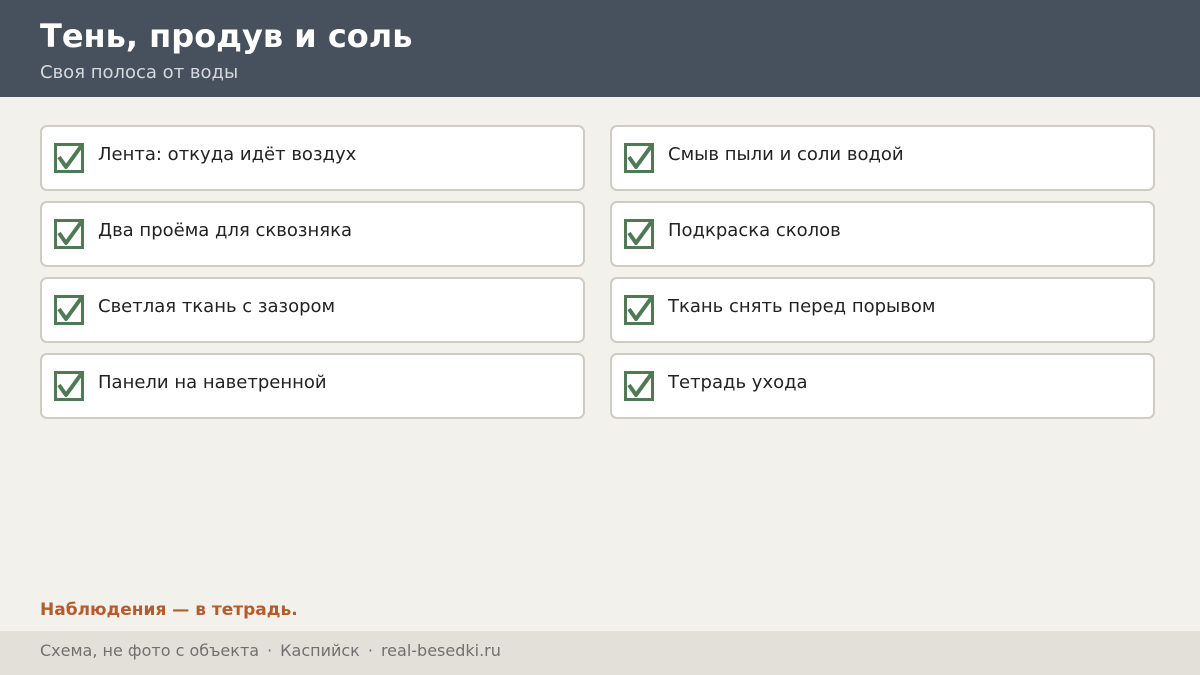 The image size is (1200, 675). What do you see at coordinates (600, 48) in the screenshot?
I see `header-bar: Тень, продув и соль Своя полоса от воды` at bounding box center [600, 48].